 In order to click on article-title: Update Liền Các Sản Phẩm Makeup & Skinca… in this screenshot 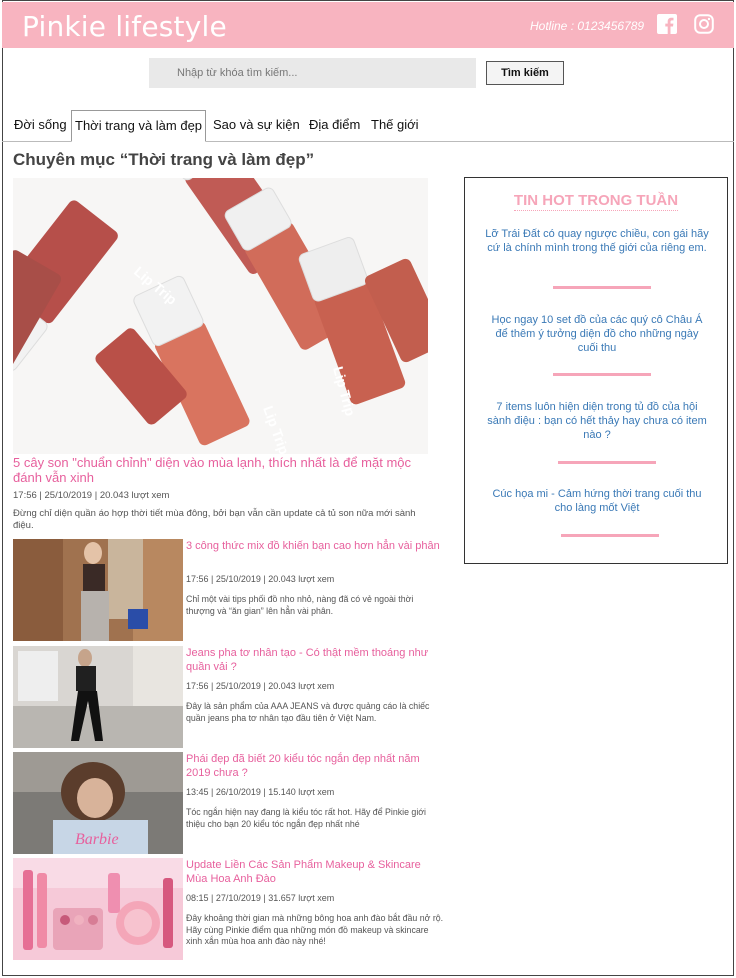, I will do `click(315, 872)`.